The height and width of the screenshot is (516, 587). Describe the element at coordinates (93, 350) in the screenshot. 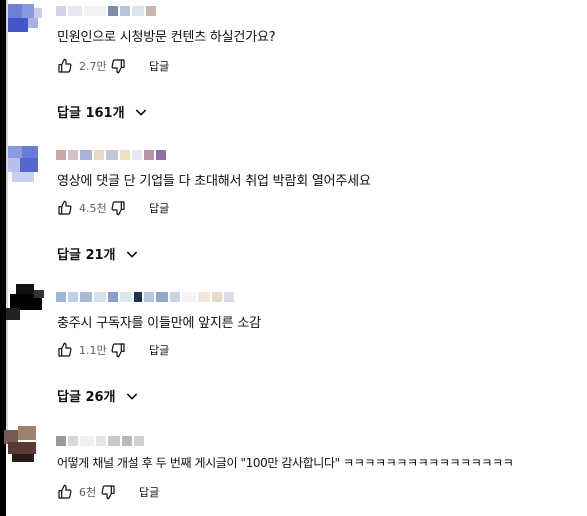

I see `like-count: 1.1만` at that location.